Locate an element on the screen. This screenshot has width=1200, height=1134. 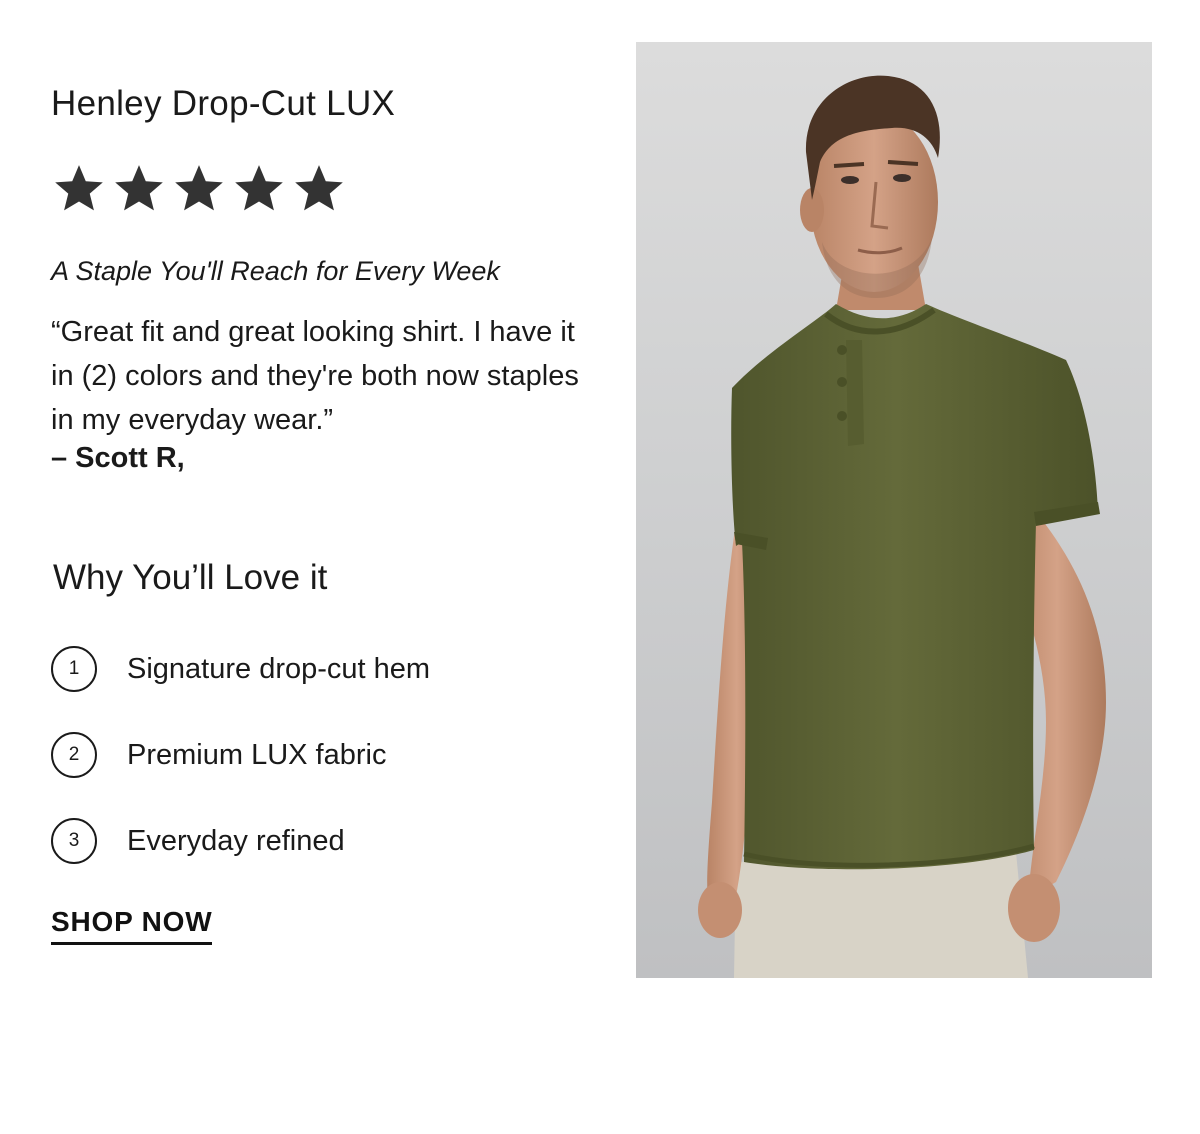
benefit-label: Everyday refined is located at coordinates (236, 840).